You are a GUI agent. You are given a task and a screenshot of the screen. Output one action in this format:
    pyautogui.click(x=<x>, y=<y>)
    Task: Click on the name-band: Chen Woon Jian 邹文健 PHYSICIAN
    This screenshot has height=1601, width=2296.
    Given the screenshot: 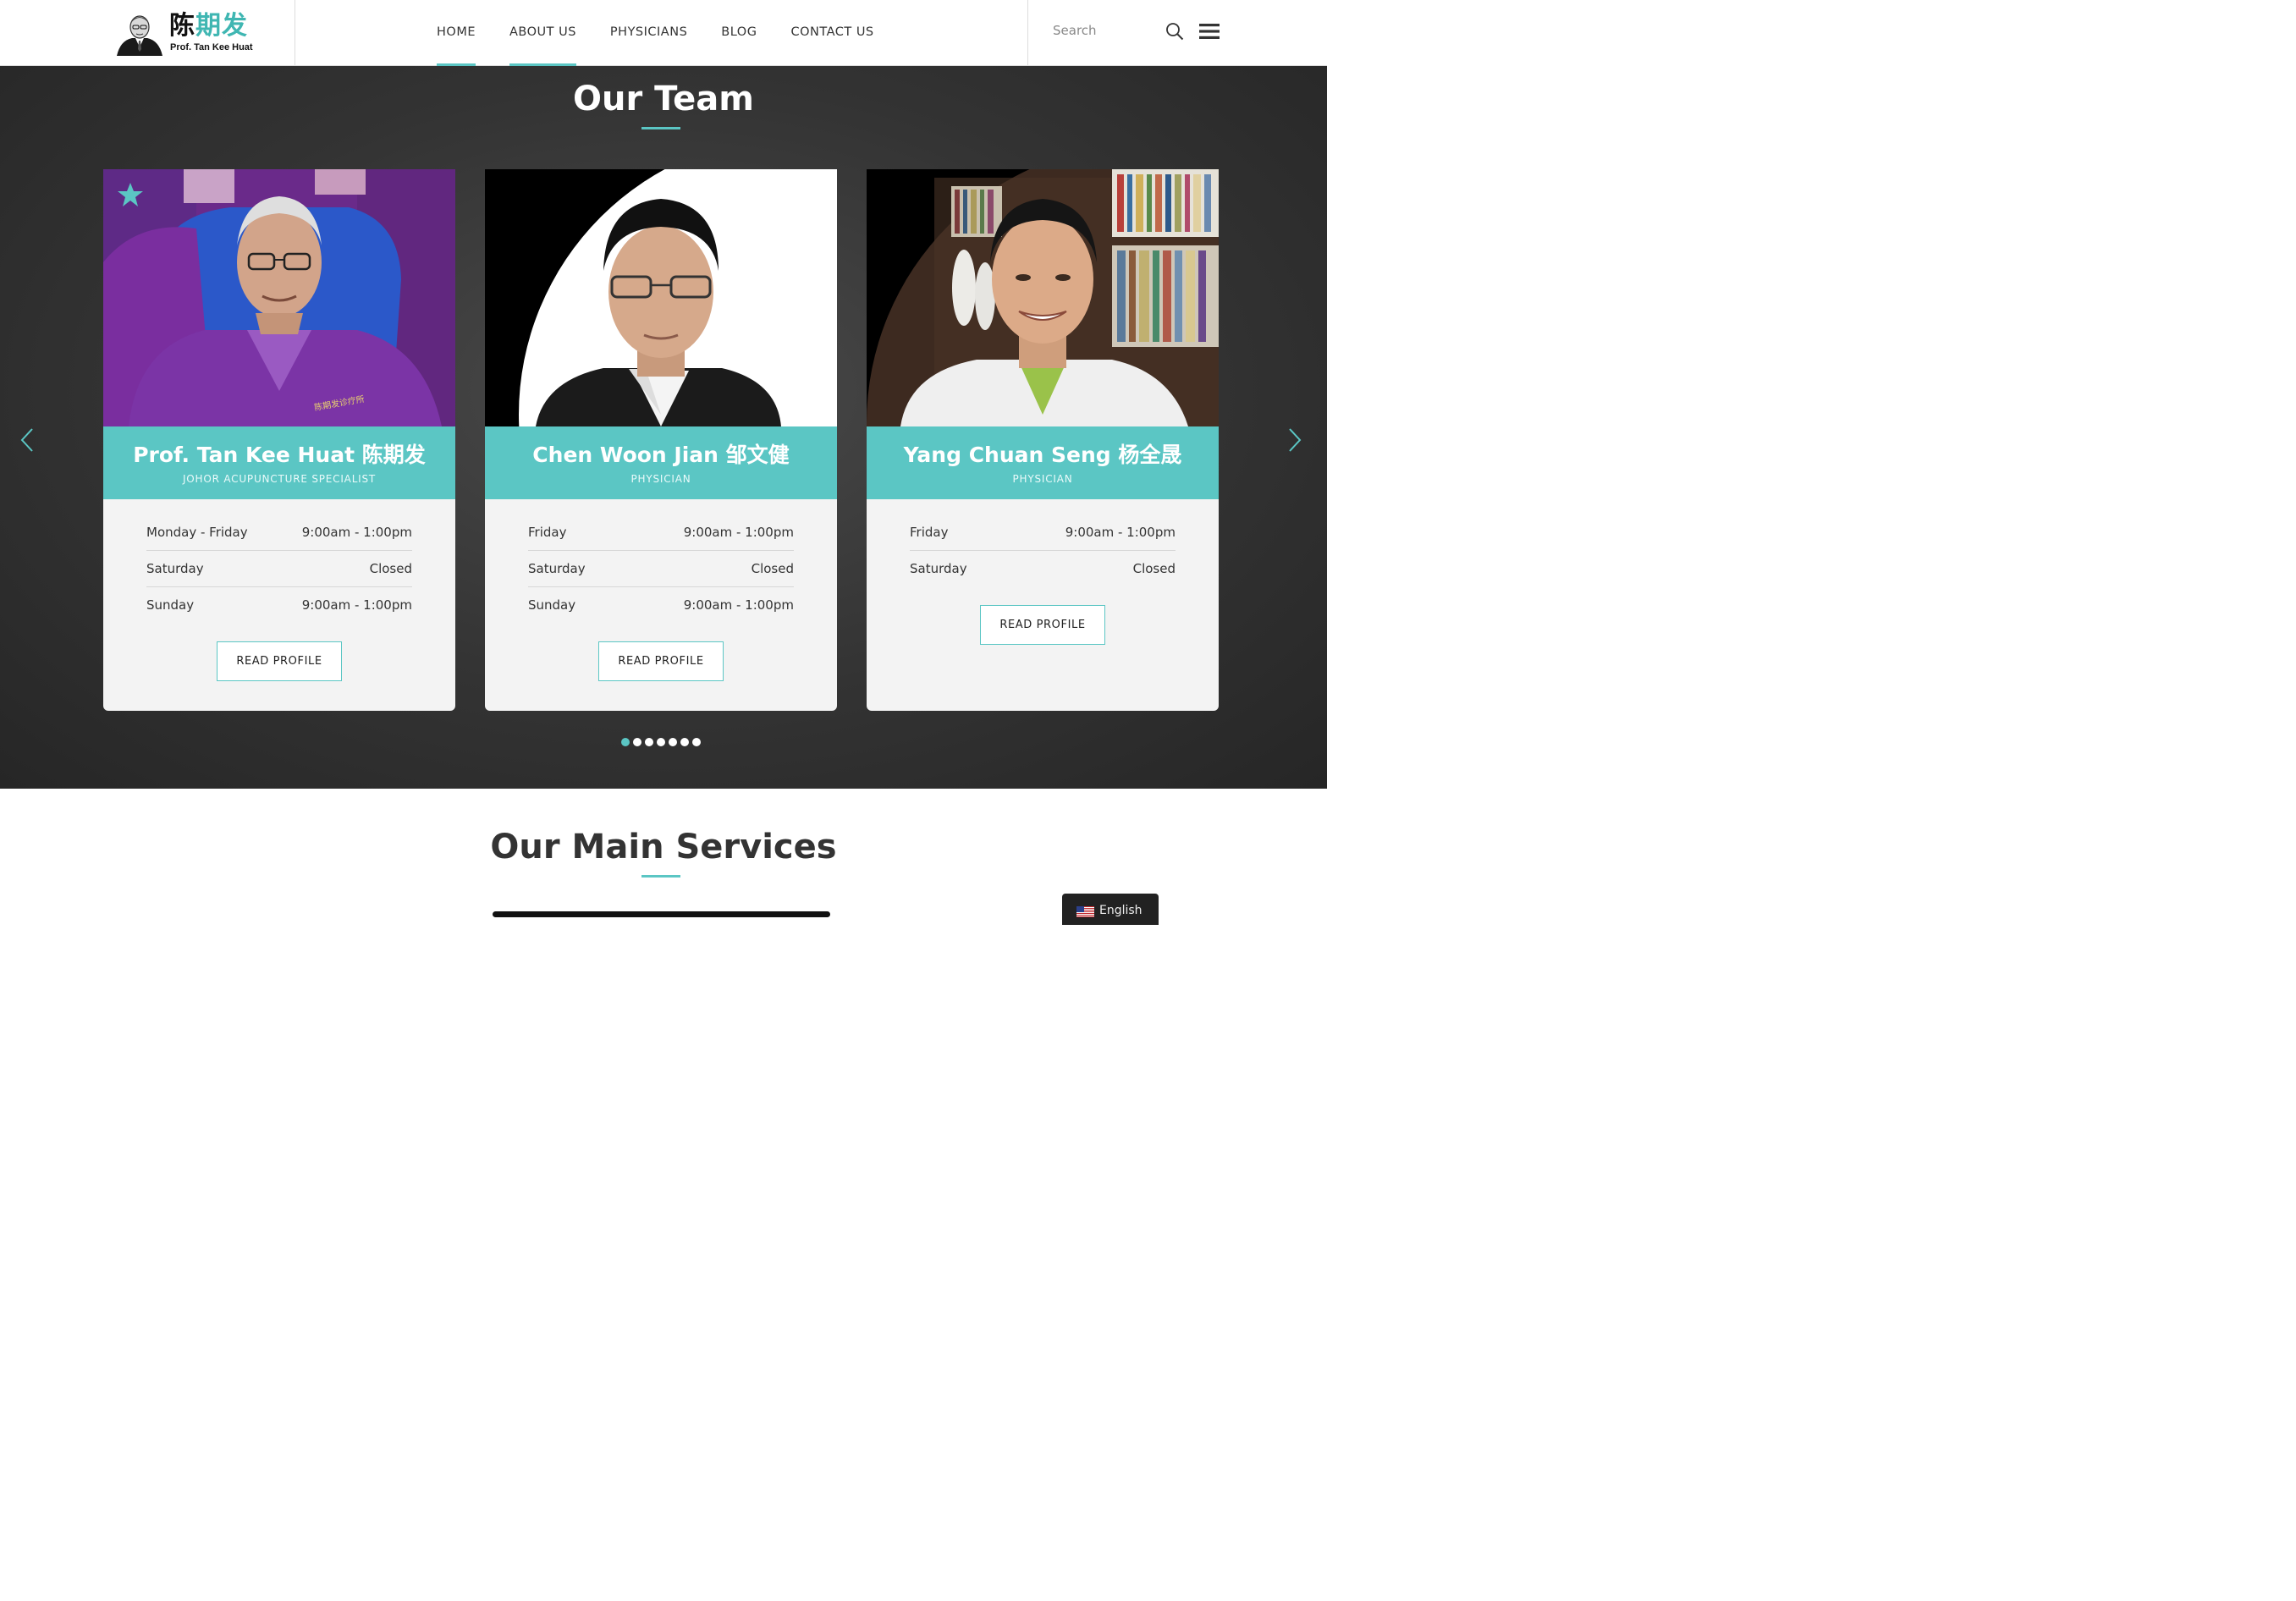 What is the action you would take?
    pyautogui.click(x=661, y=462)
    